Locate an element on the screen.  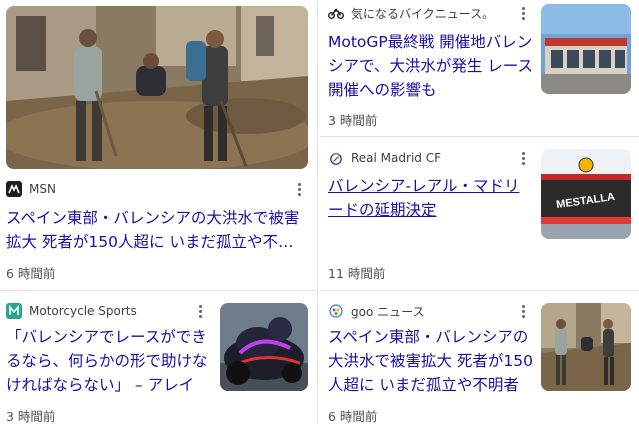
source-name: goo ニュース is located at coordinates (388, 311).